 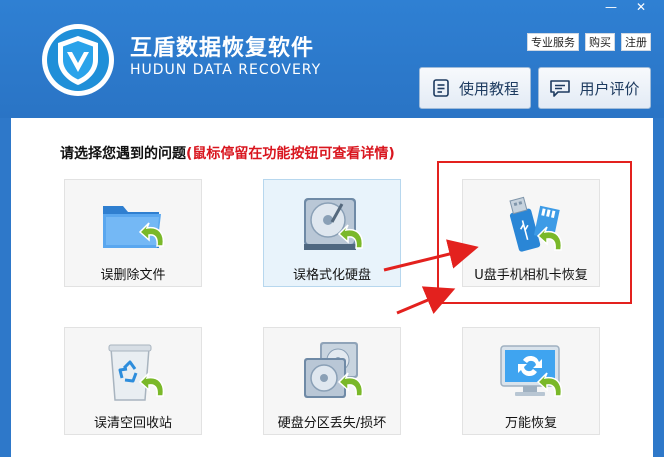 What do you see at coordinates (334, 224) in the screenshot?
I see `harddisk-restore-icon` at bounding box center [334, 224].